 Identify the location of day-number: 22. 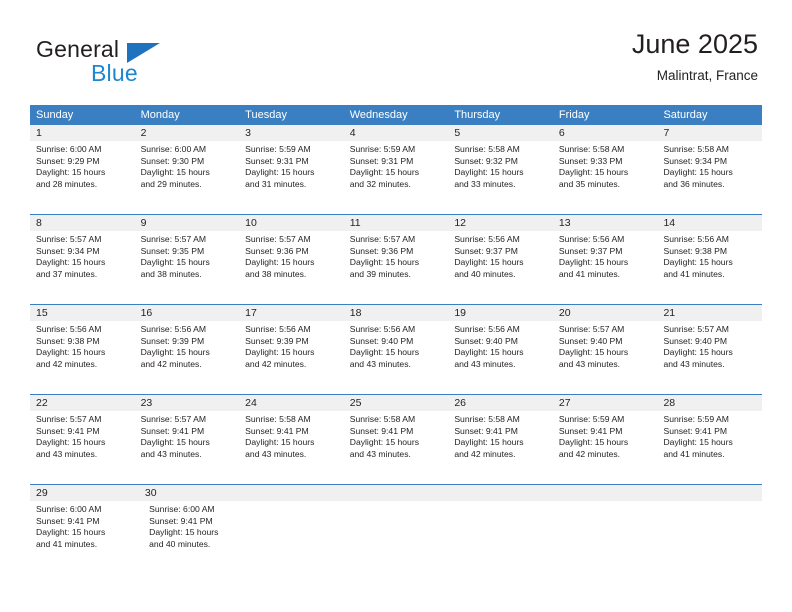
(82, 403).